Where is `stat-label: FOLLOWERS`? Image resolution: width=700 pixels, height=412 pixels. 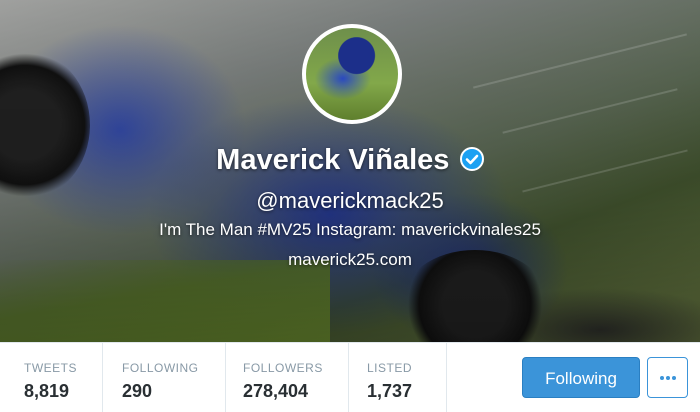
stat-label: FOLLOWERS is located at coordinates (283, 368).